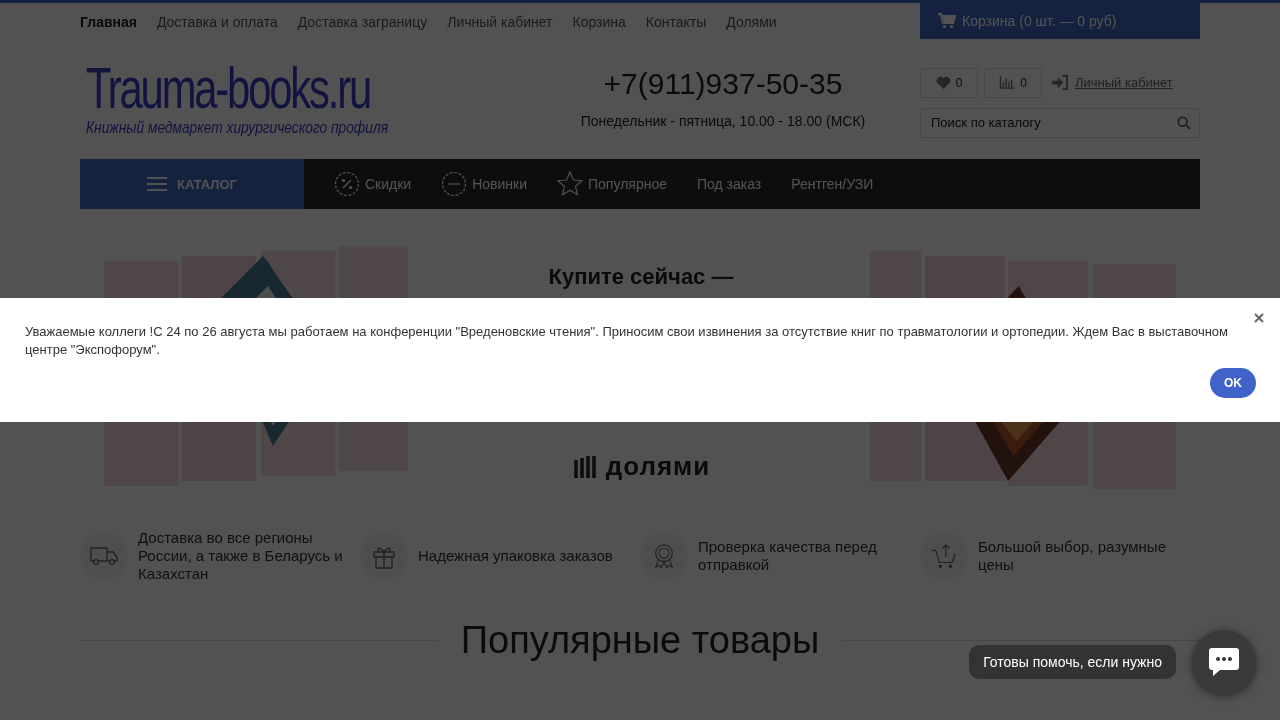 This screenshot has height=720, width=1280. What do you see at coordinates (347, 184) in the screenshot?
I see `percent-badge-icon` at bounding box center [347, 184].